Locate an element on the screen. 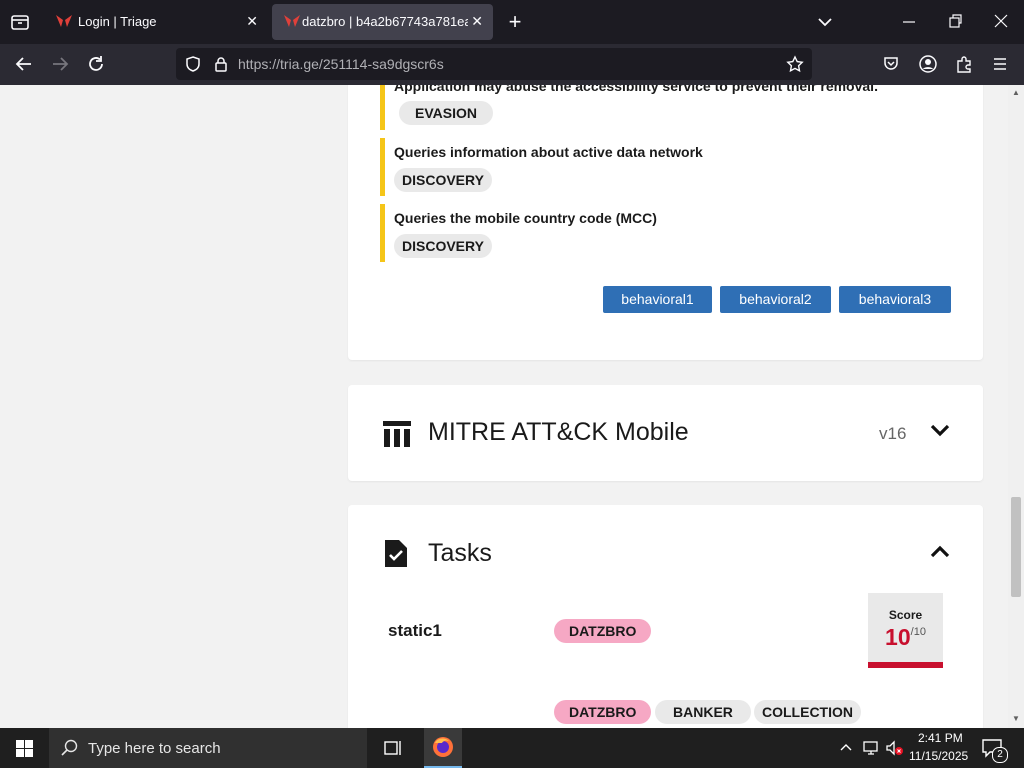 The image size is (1024, 768). url-path: 251114-sa9dgscr6s is located at coordinates (383, 64).